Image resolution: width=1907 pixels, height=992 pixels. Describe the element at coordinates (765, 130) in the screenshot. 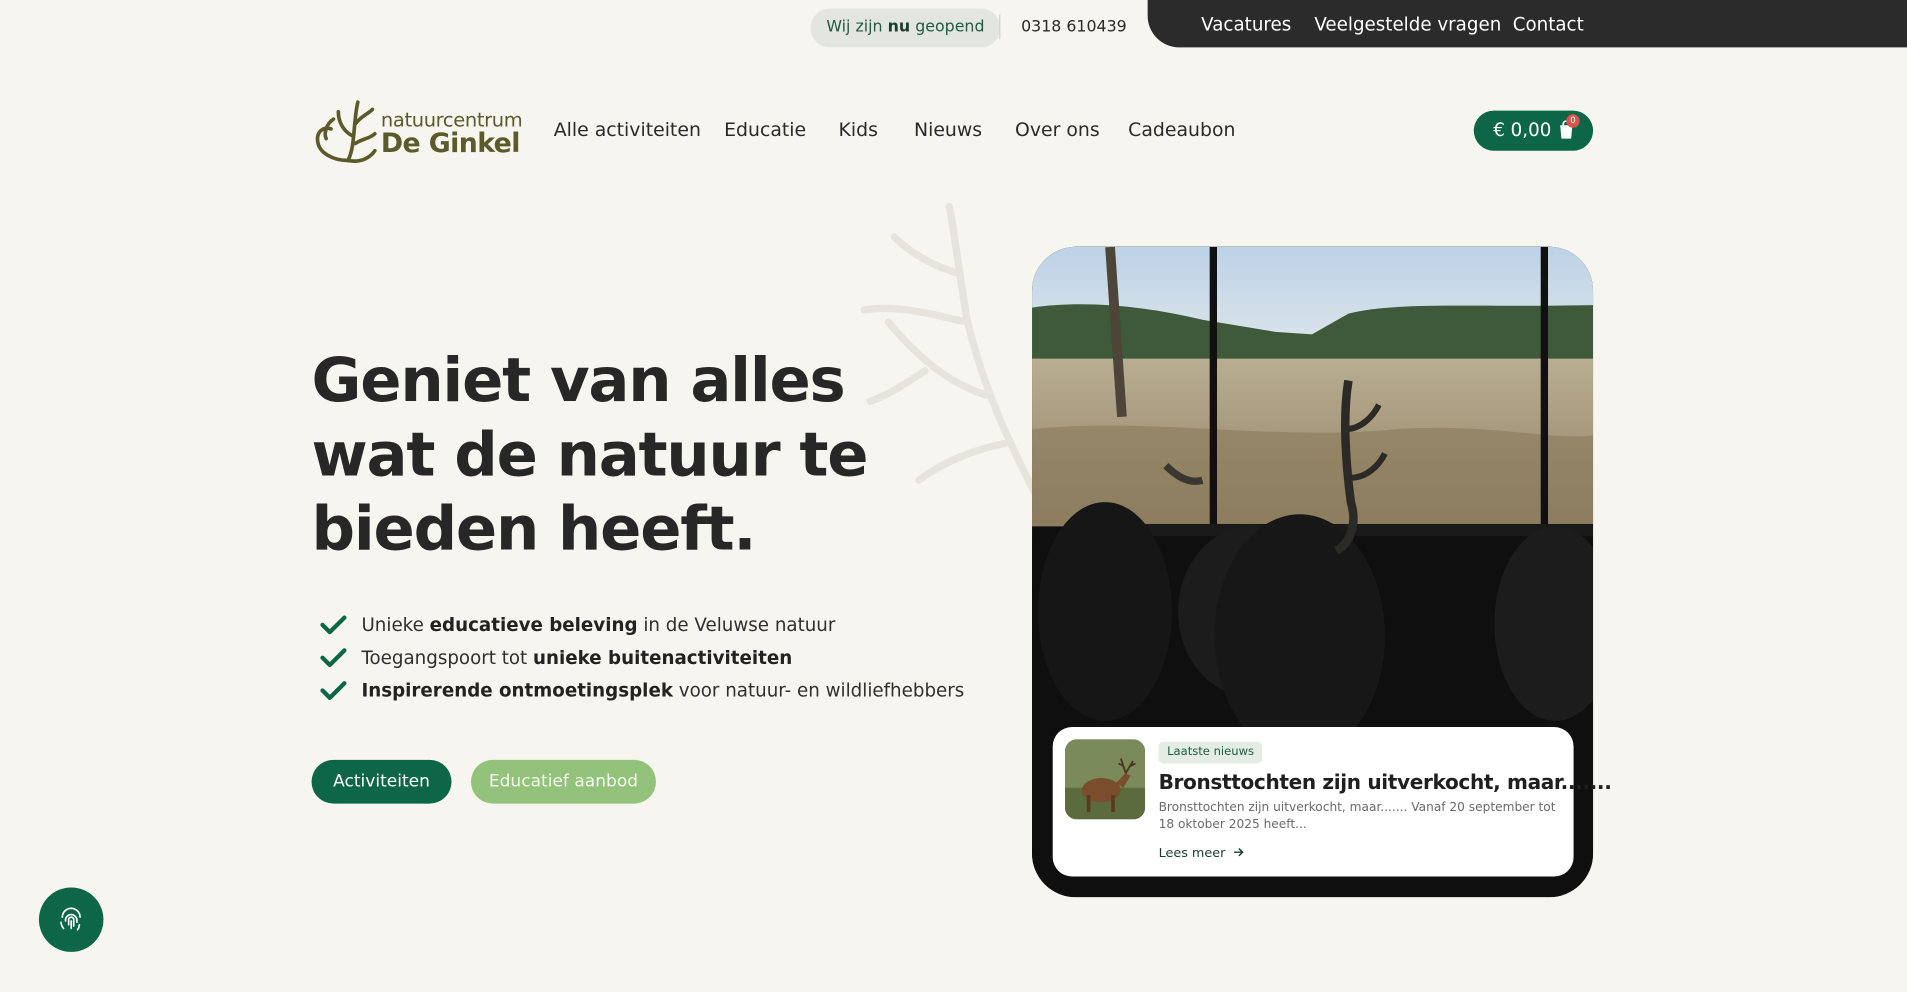

I see `nav-educatie: Educatie` at that location.